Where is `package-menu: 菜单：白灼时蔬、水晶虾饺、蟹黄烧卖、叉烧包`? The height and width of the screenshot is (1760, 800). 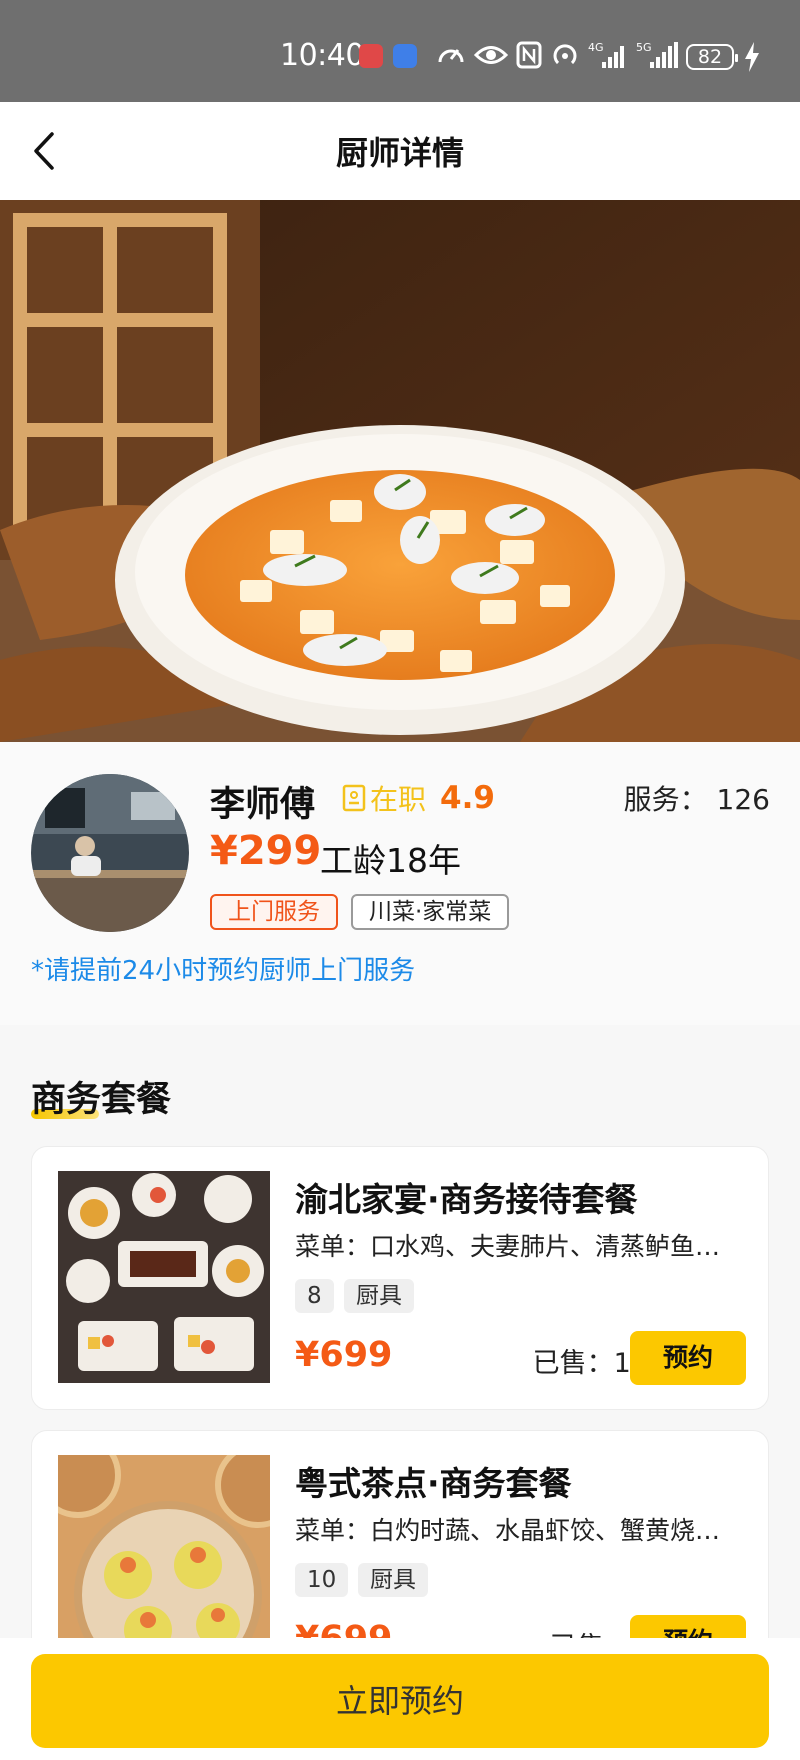 package-menu: 菜单：白灼时蔬、水晶虾饺、蟹黄烧卖、叉烧包 is located at coordinates (515, 1530).